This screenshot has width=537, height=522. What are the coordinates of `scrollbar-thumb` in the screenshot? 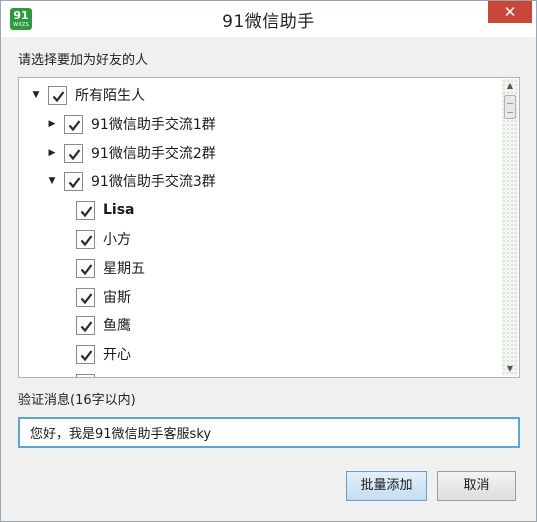 It's located at (510, 107).